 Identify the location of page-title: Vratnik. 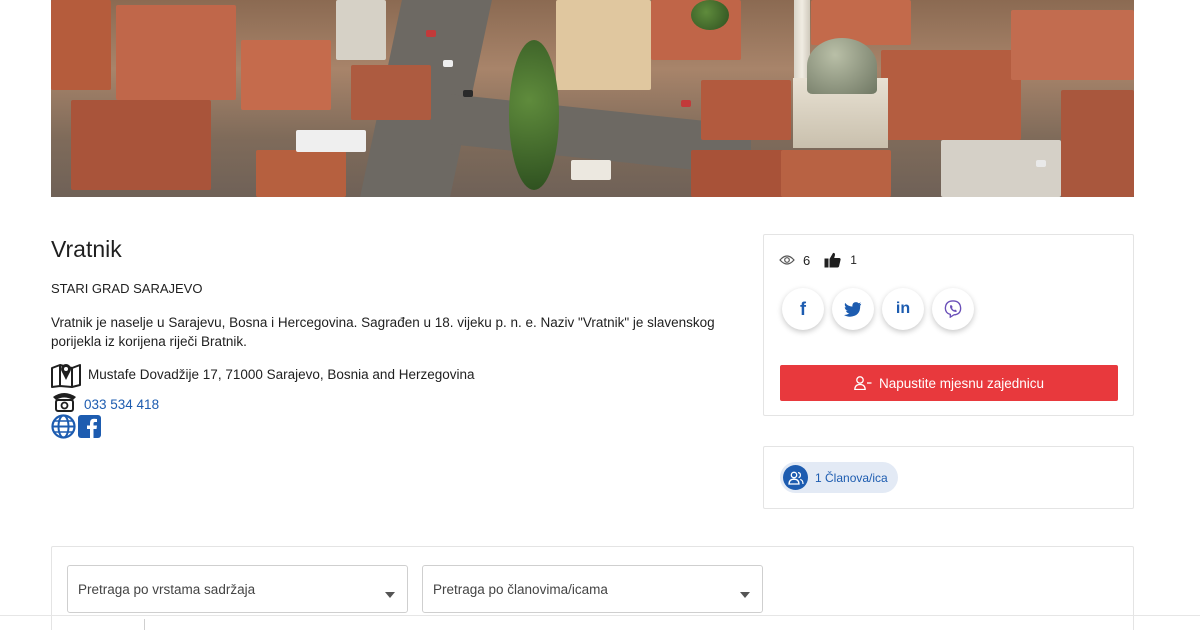
(86, 249).